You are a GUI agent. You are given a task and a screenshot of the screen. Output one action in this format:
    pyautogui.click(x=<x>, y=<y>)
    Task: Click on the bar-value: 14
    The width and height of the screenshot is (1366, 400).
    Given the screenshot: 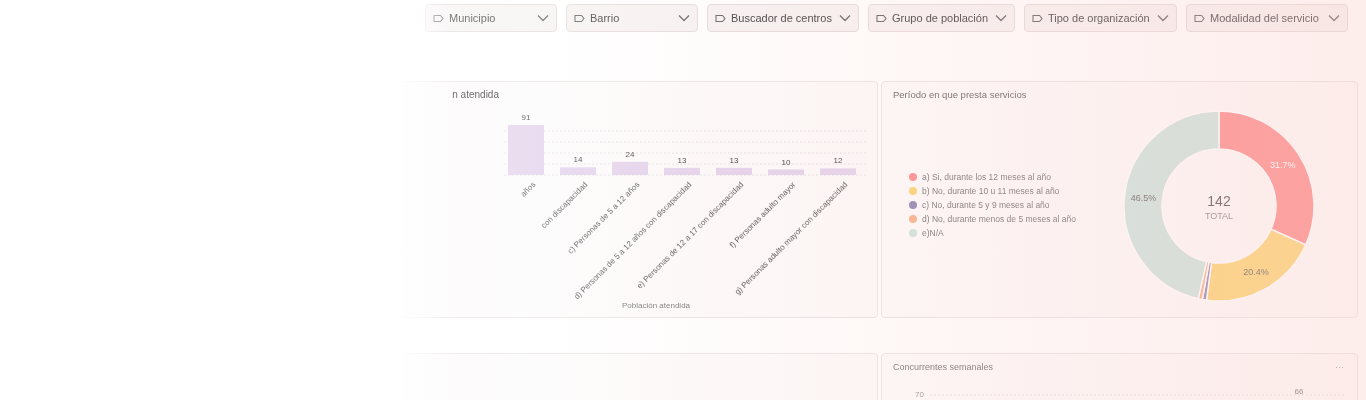 What is the action you would take?
    pyautogui.click(x=578, y=160)
    